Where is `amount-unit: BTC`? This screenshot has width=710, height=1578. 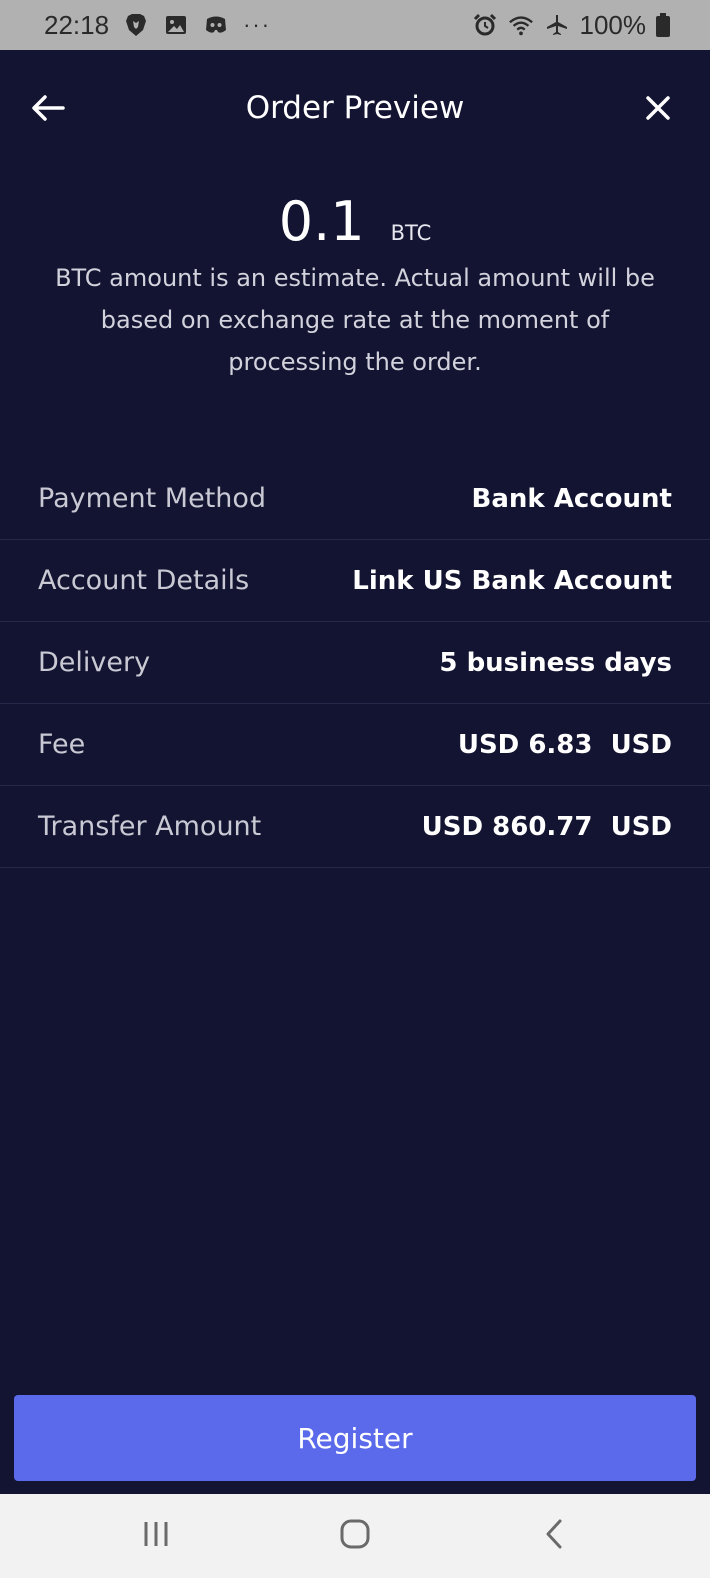
amount-unit: BTC is located at coordinates (411, 233).